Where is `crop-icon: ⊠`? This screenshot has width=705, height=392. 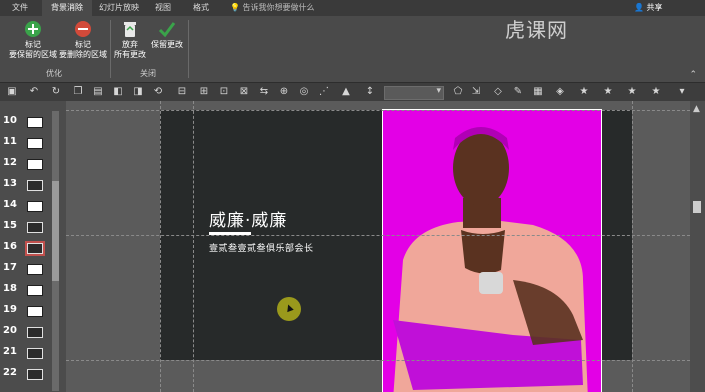 crop-icon: ⊠ is located at coordinates (244, 92).